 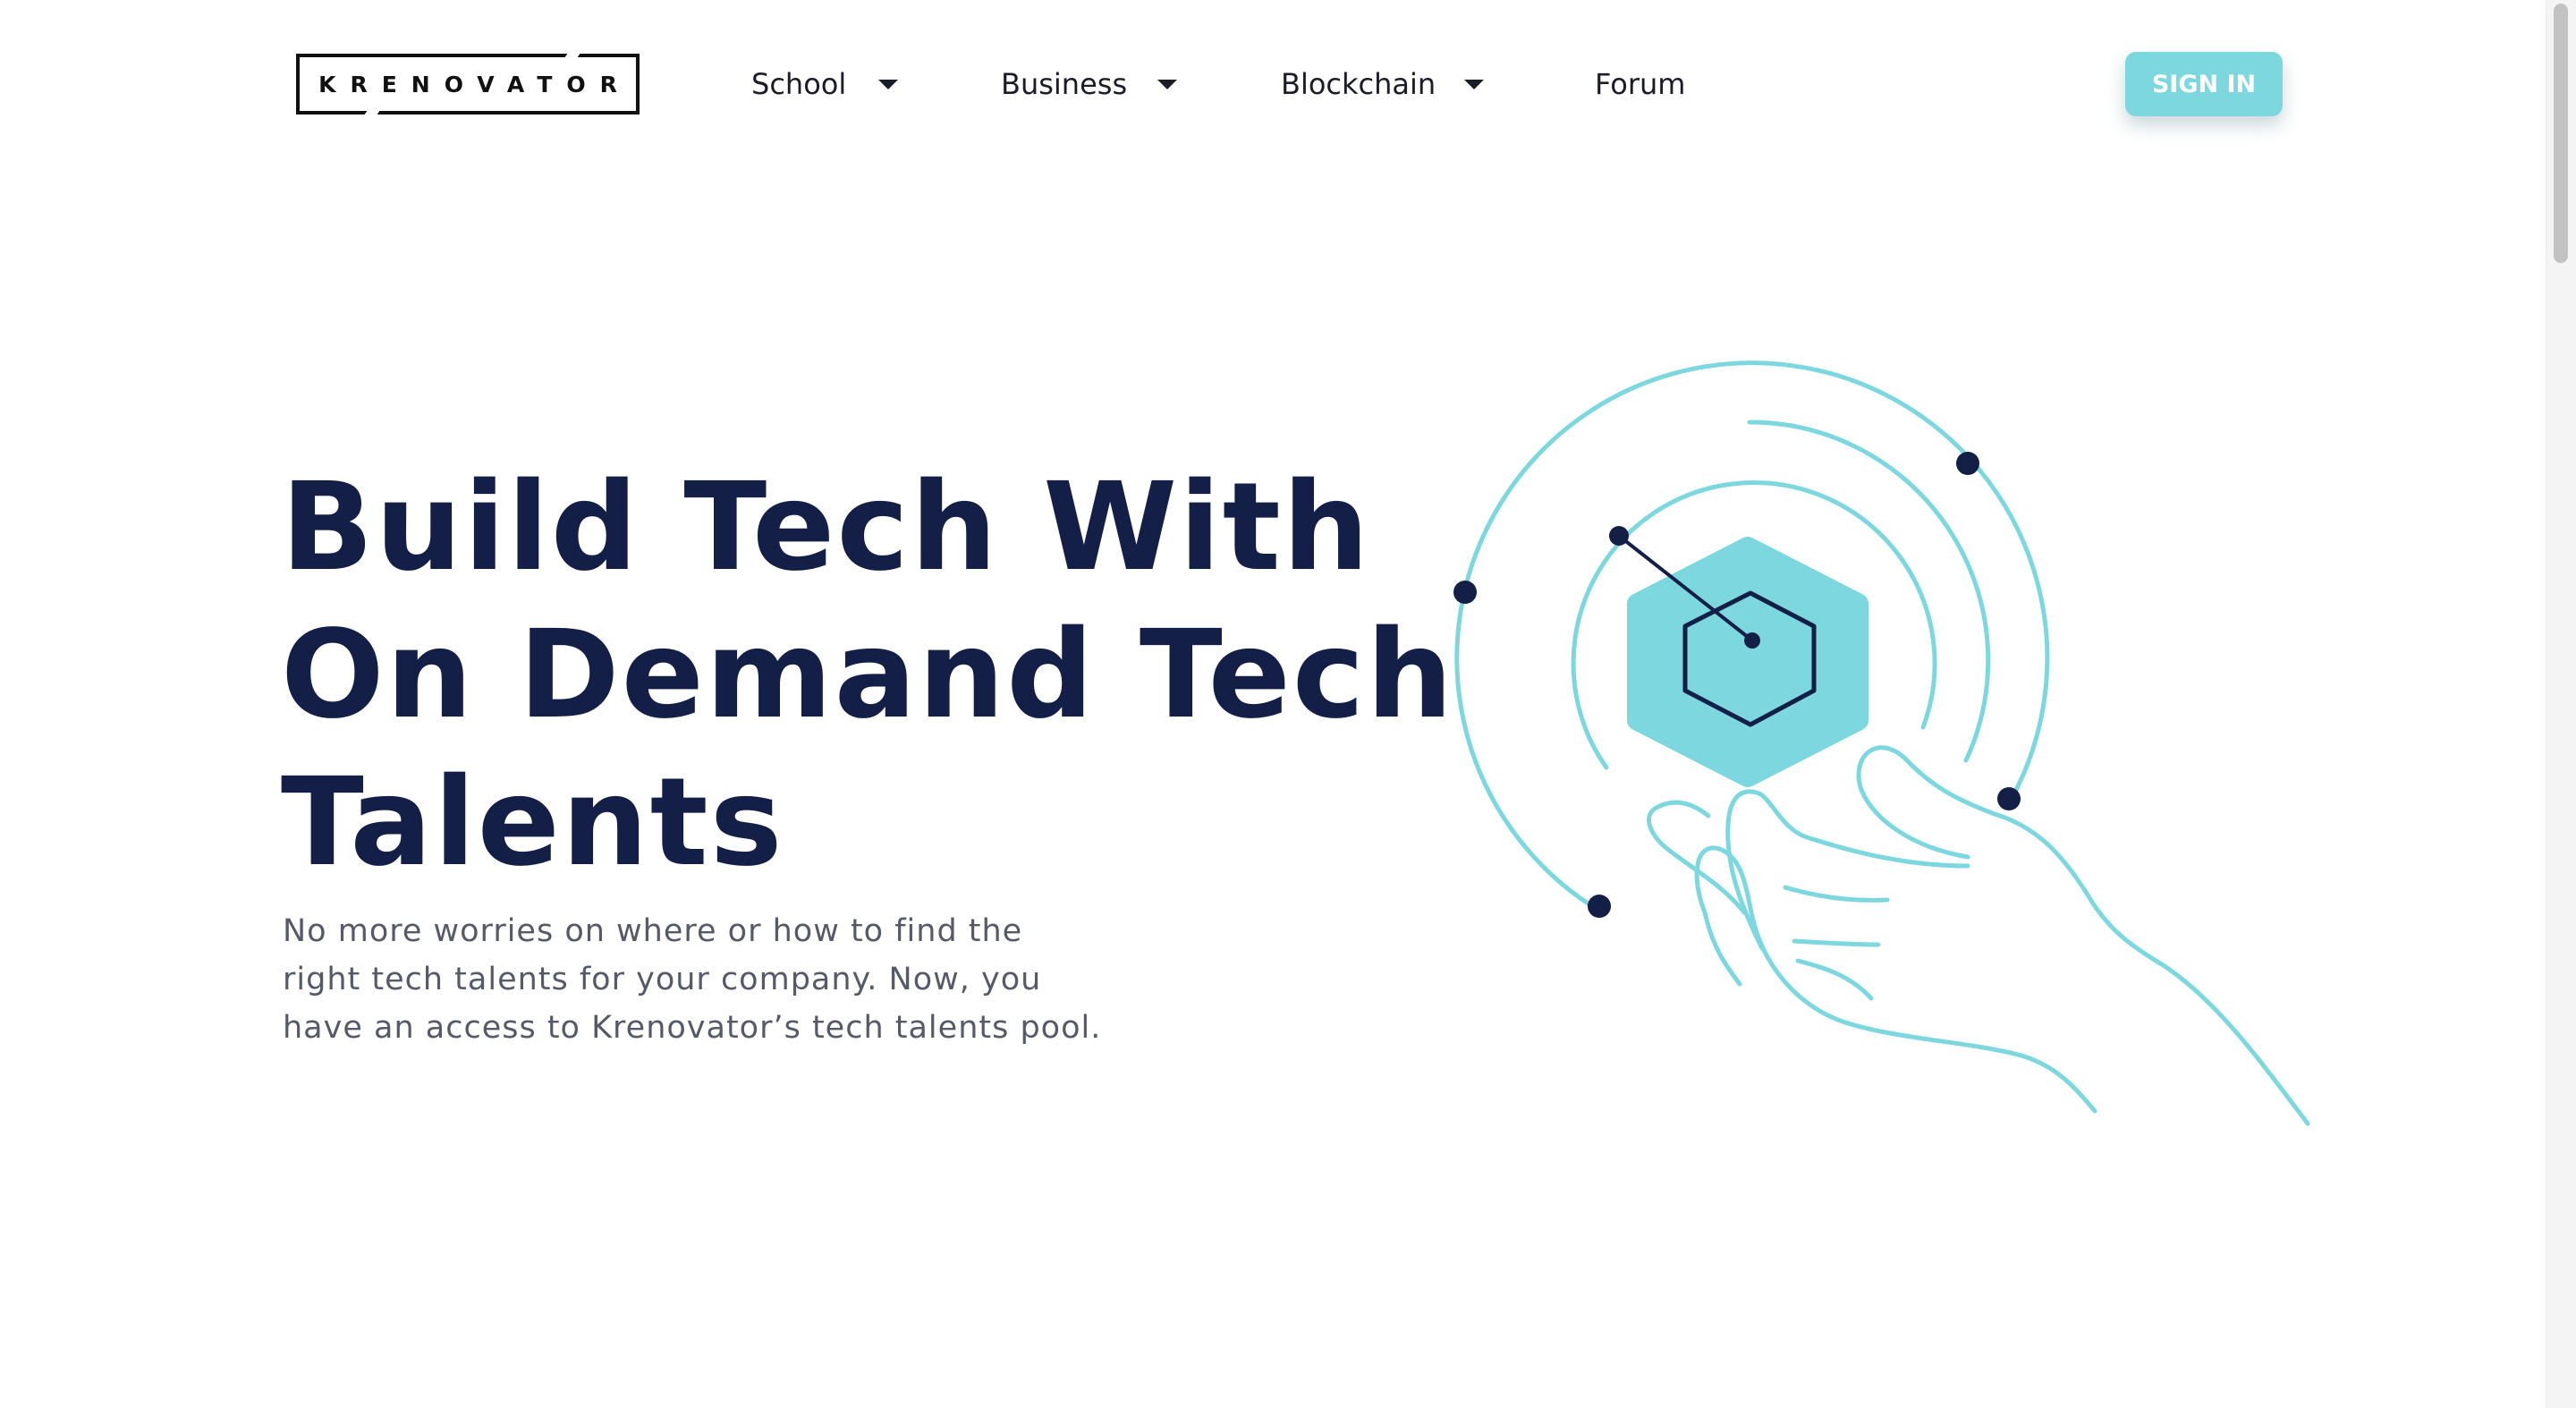 I want to click on nav-label: Business, so click(x=1064, y=84).